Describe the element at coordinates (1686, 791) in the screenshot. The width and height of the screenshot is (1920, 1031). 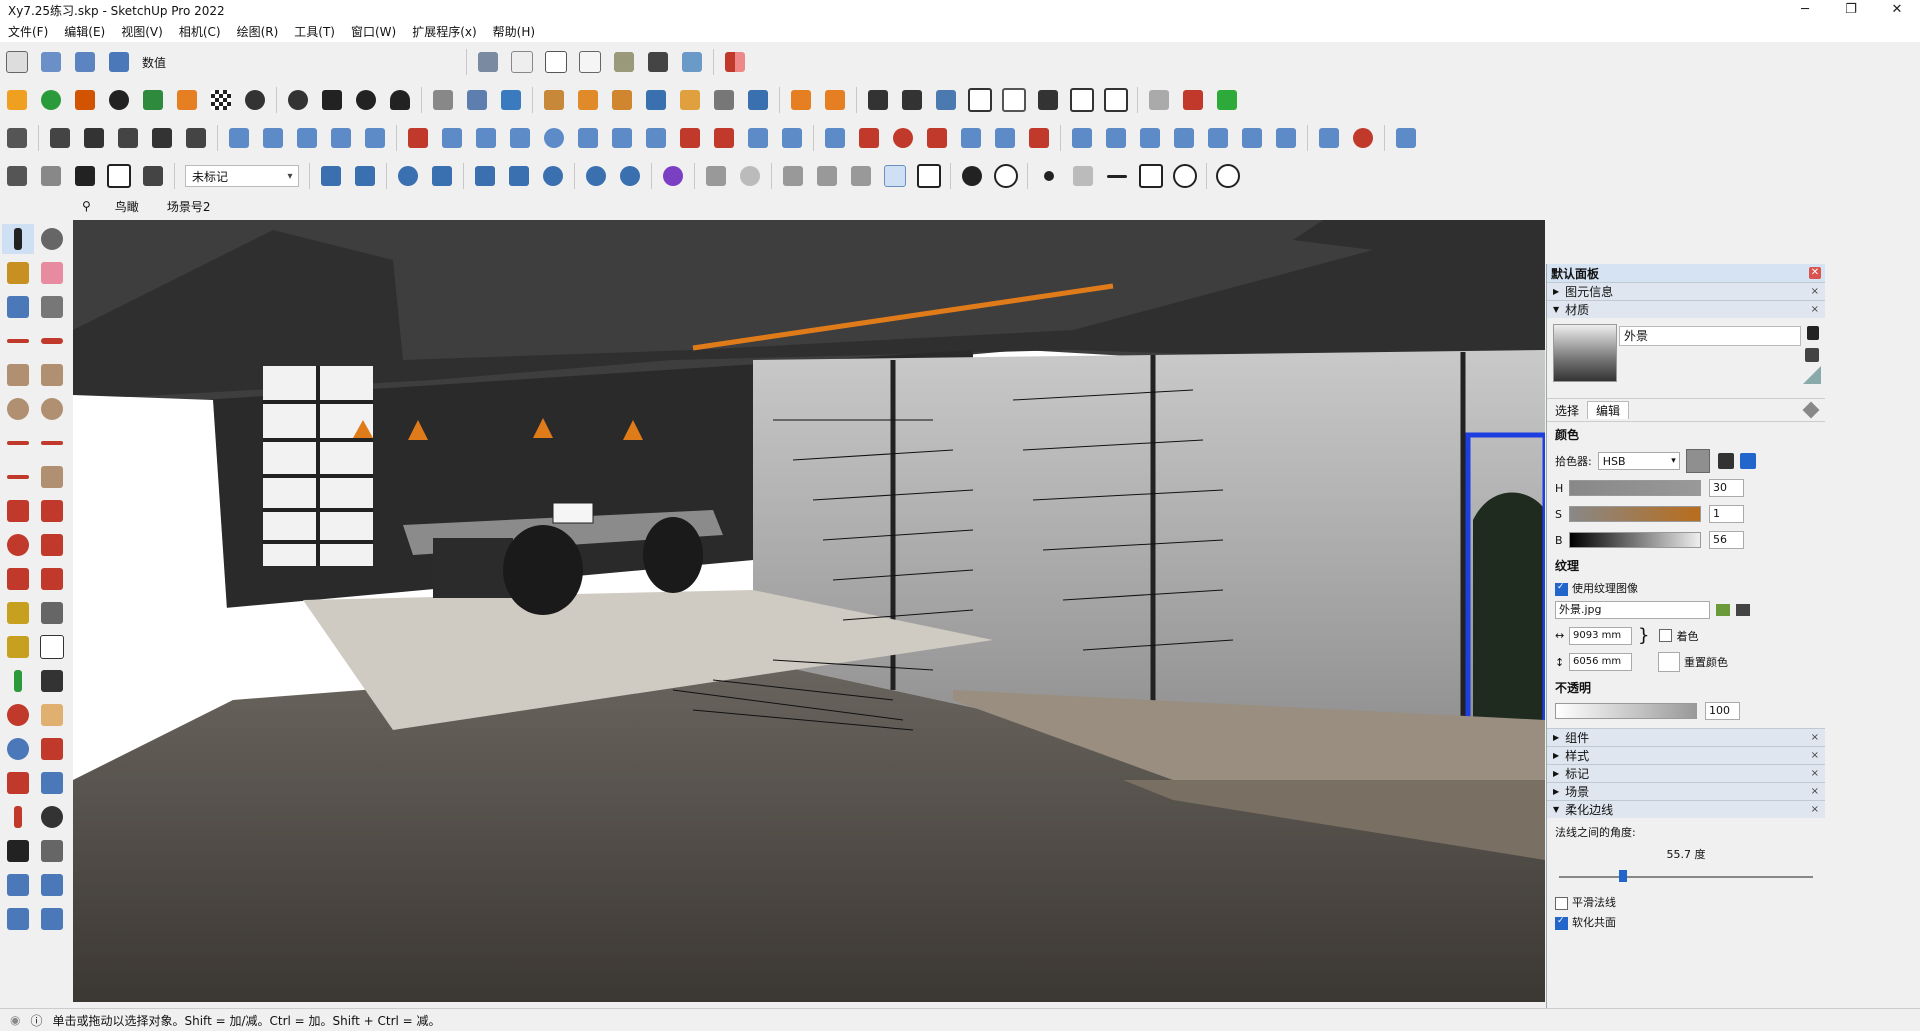
I see `section-scenes: ▶ 场景 ×` at that location.